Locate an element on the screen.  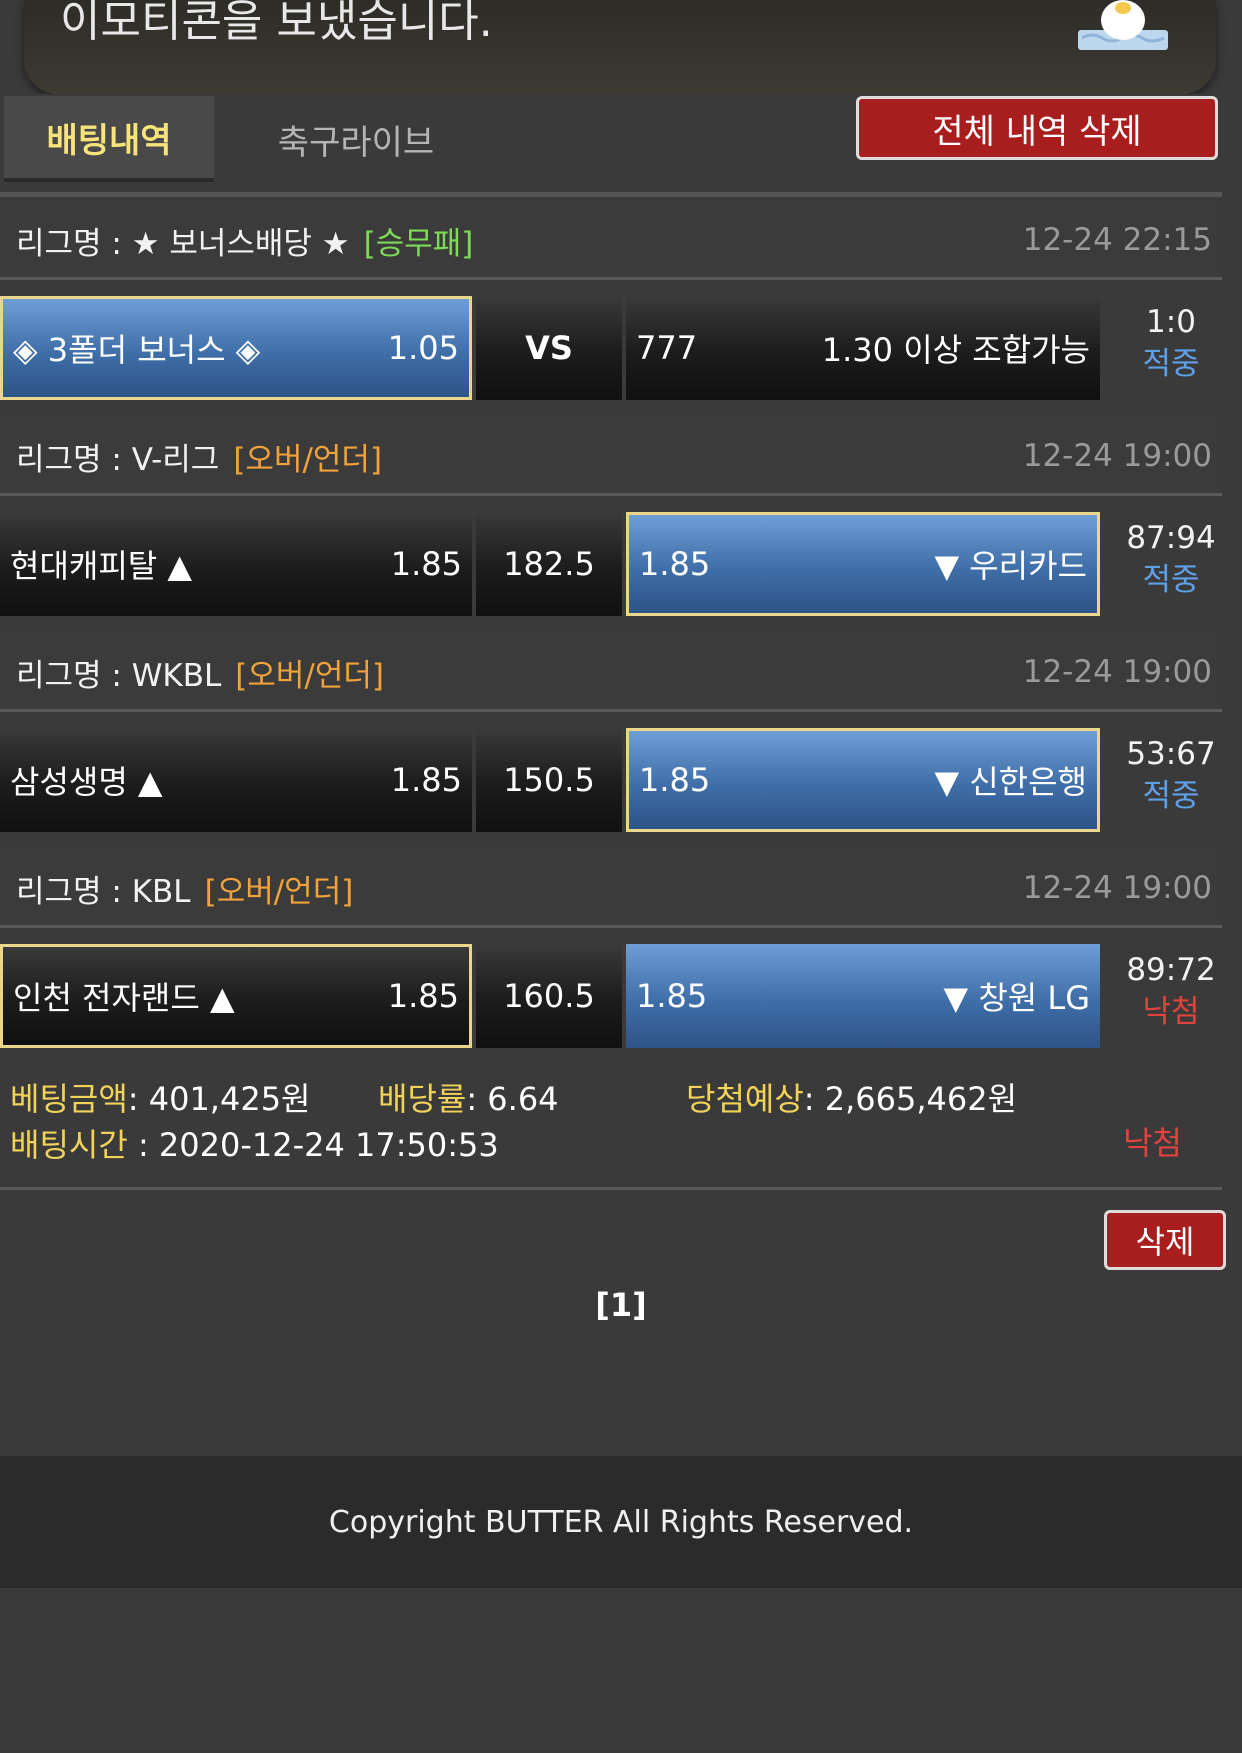
home-selection: 삼성생명 ▲ 1.85 is located at coordinates (236, 780).